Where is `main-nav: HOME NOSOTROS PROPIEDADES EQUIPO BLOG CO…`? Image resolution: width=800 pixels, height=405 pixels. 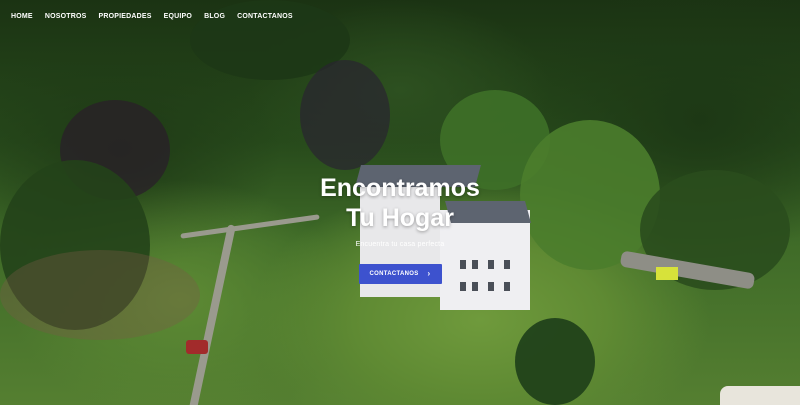 main-nav: HOME NOSOTROS PROPIEDADES EQUIPO BLOG CO… is located at coordinates (158, 16).